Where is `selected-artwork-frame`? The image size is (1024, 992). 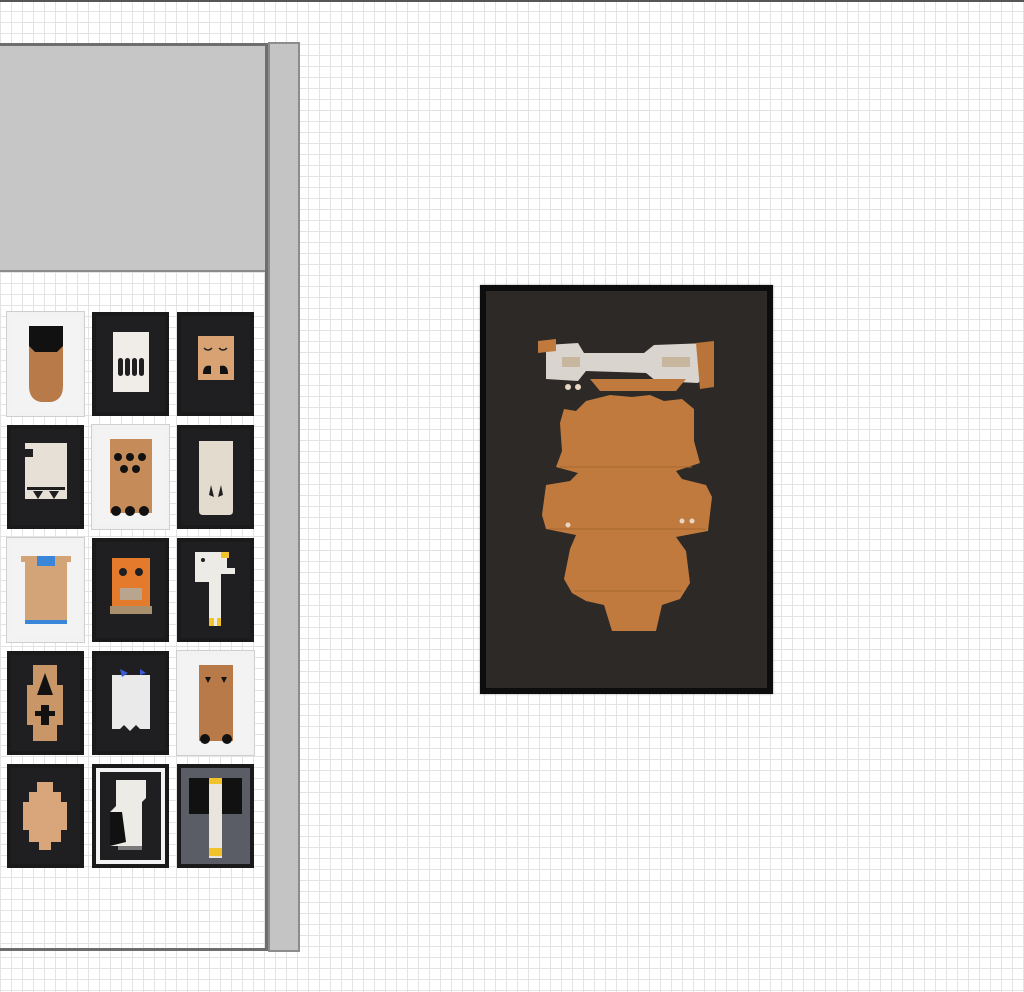
selected-artwork-frame is located at coordinates (626, 489).